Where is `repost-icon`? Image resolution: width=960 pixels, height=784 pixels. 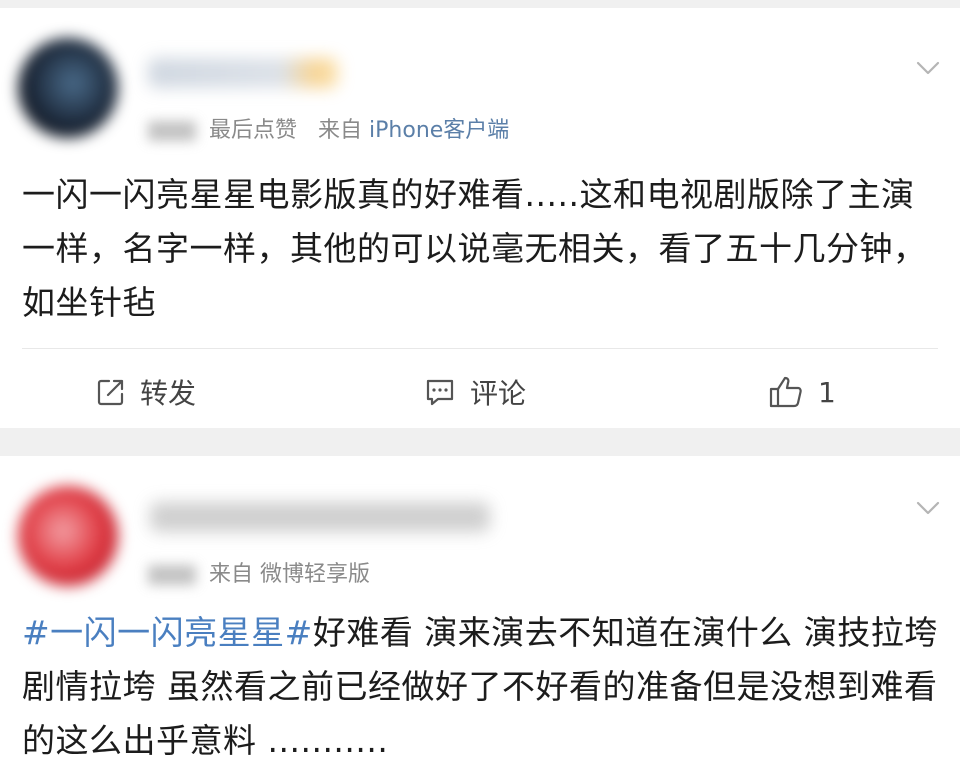 repost-icon is located at coordinates (110, 392).